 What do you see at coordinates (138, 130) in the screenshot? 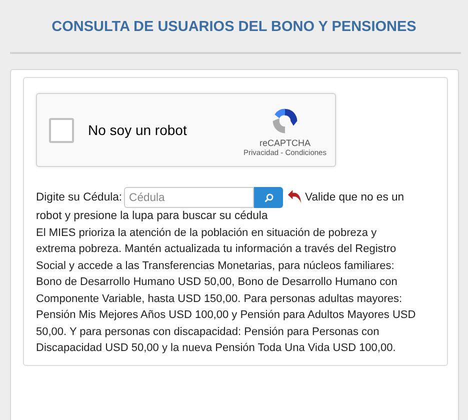
I see `captcha-label: No soy un robot` at bounding box center [138, 130].